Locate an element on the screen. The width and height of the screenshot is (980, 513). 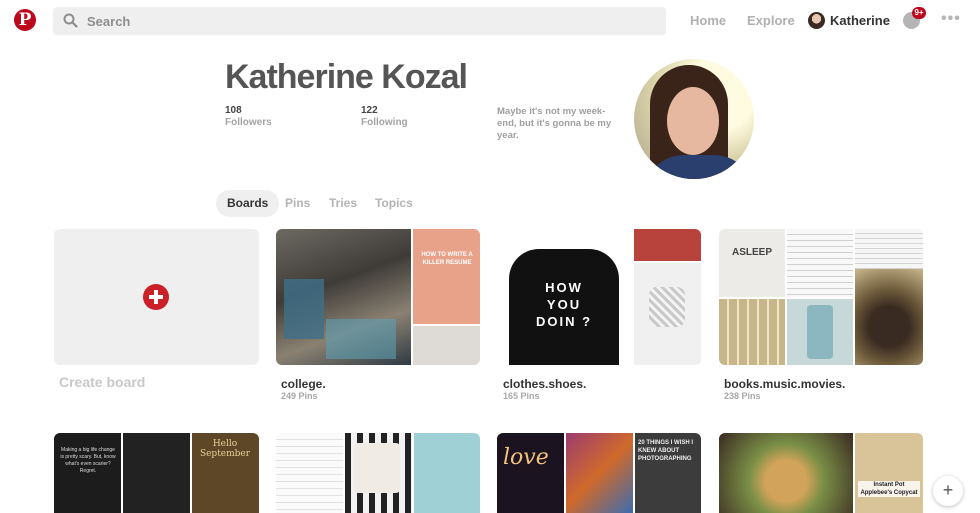
profile-name: Katherine Kozal is located at coordinates (346, 77).